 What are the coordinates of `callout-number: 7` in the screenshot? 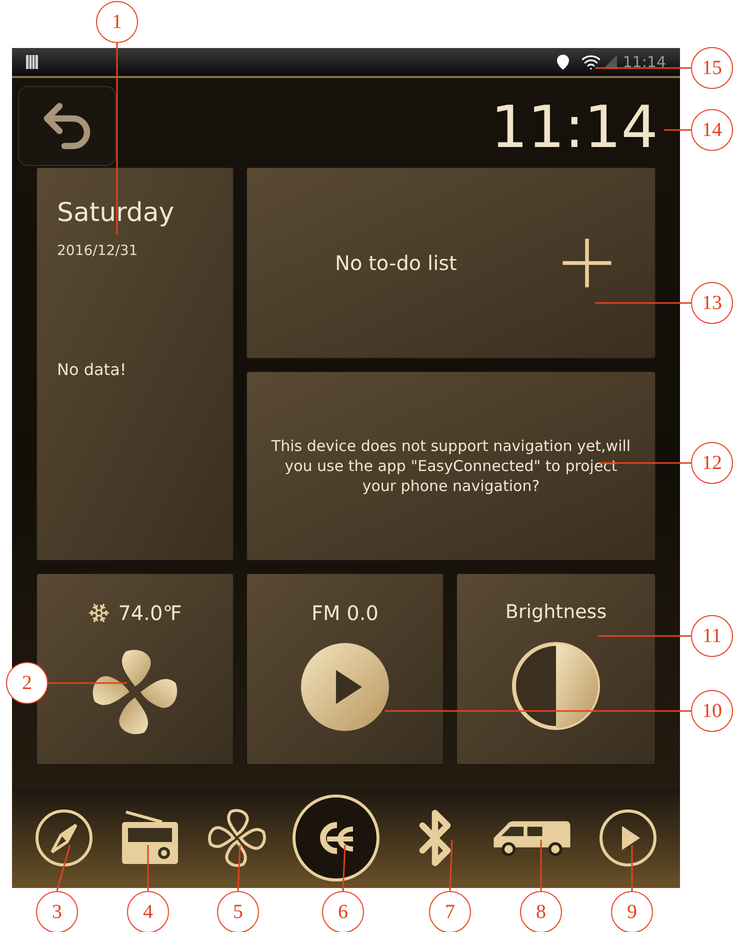 It's located at (450, 911).